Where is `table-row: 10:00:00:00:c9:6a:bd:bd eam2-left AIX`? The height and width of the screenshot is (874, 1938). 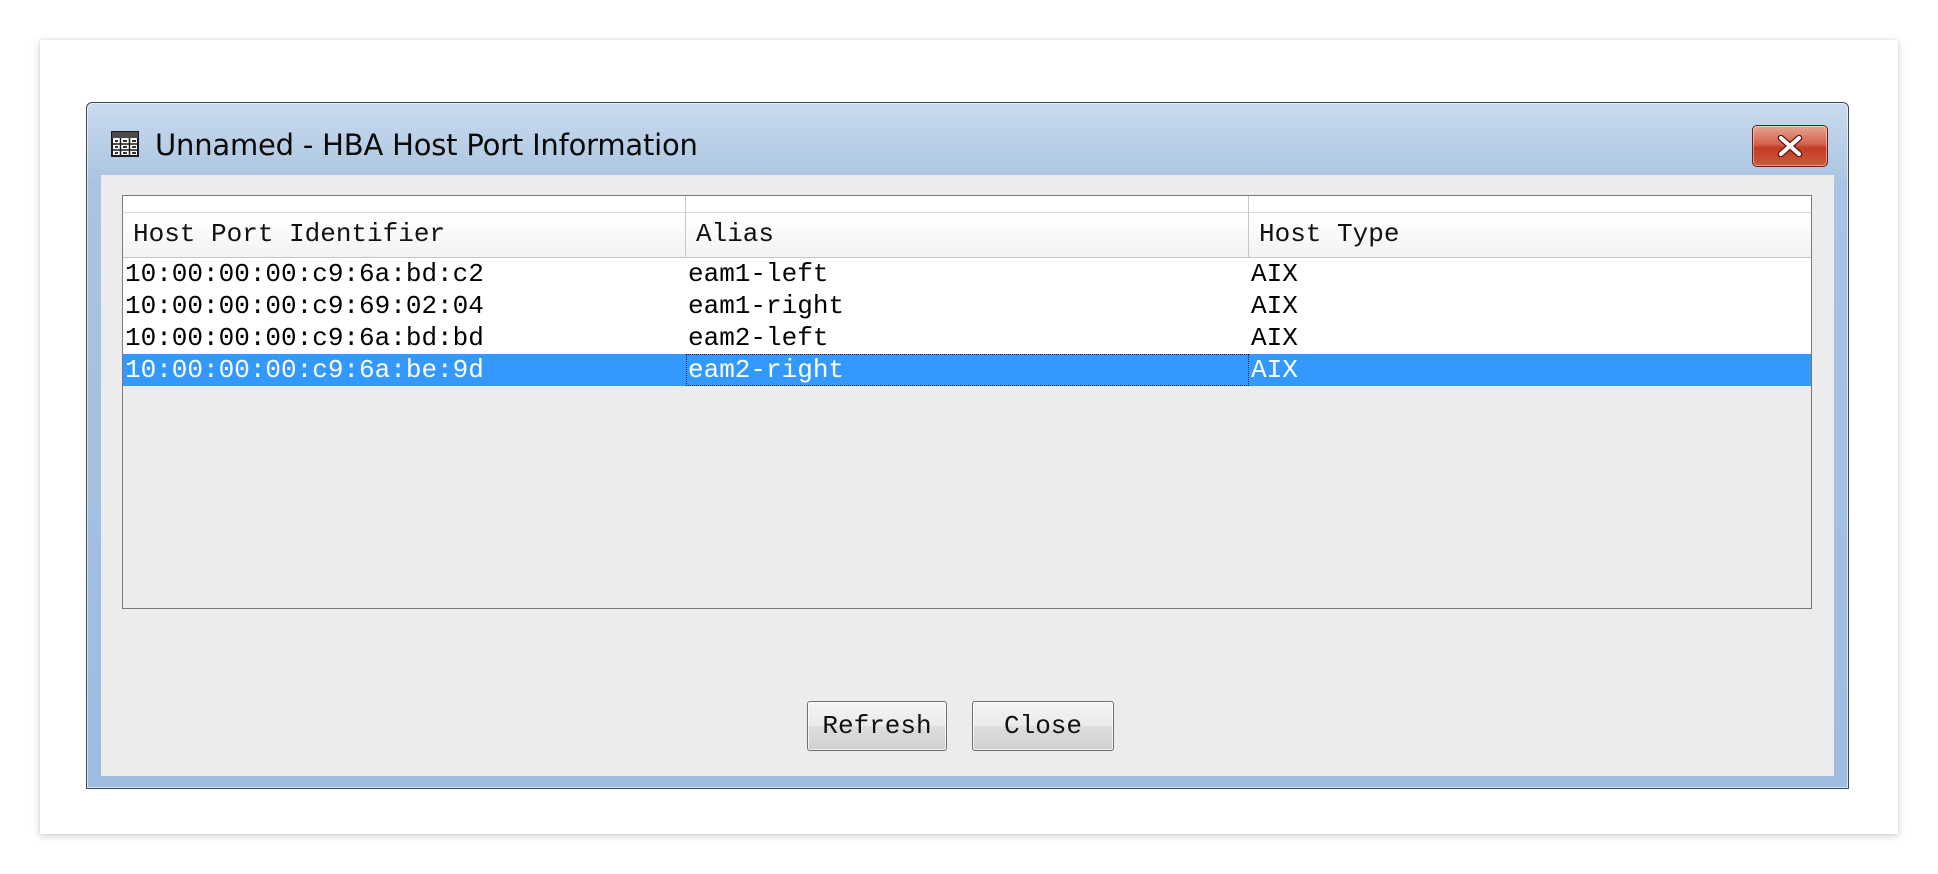
table-row: 10:00:00:00:c9:6a:bd:bd eam2-left AIX is located at coordinates (967, 338).